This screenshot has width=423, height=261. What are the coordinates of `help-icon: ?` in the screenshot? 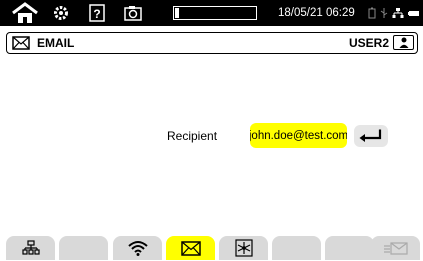 It's located at (97, 13).